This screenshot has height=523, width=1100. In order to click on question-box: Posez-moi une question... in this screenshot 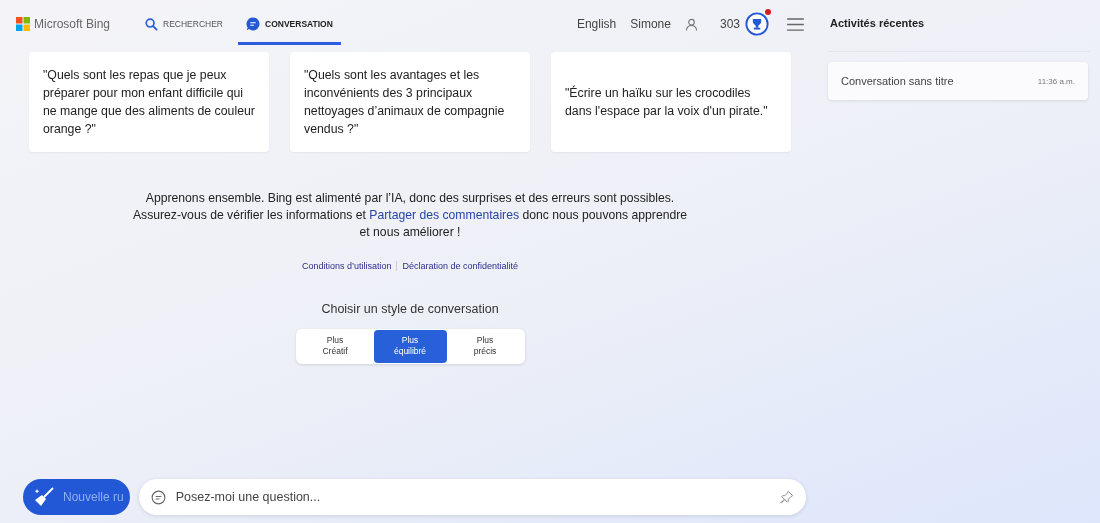, I will do `click(472, 497)`.